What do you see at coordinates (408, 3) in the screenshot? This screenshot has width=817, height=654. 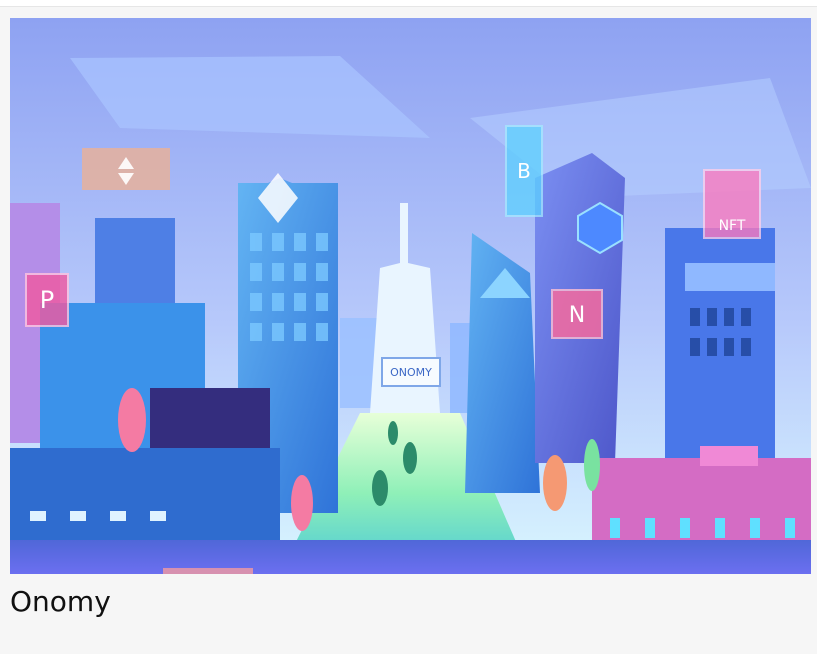 I see `top-divider` at bounding box center [408, 3].